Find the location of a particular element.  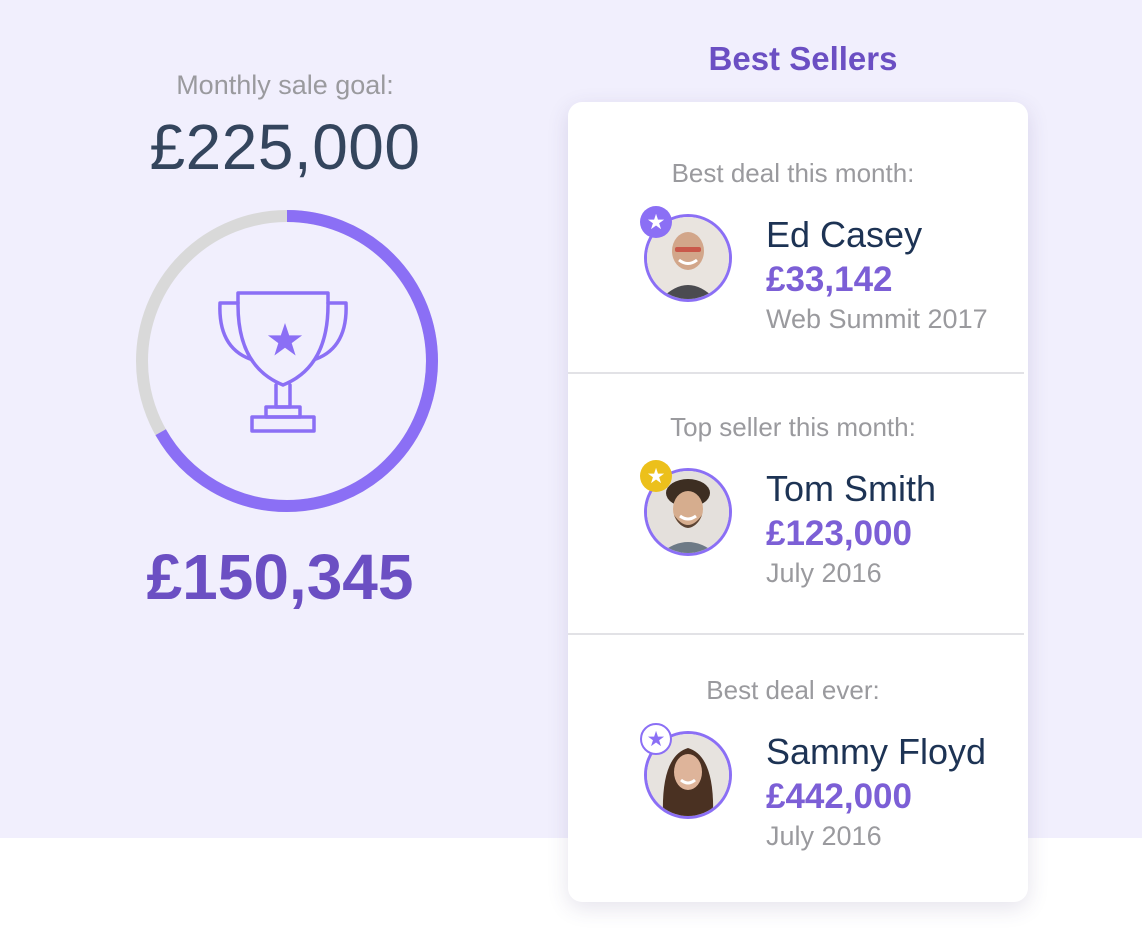

trophy-icon is located at coordinates (283, 362).